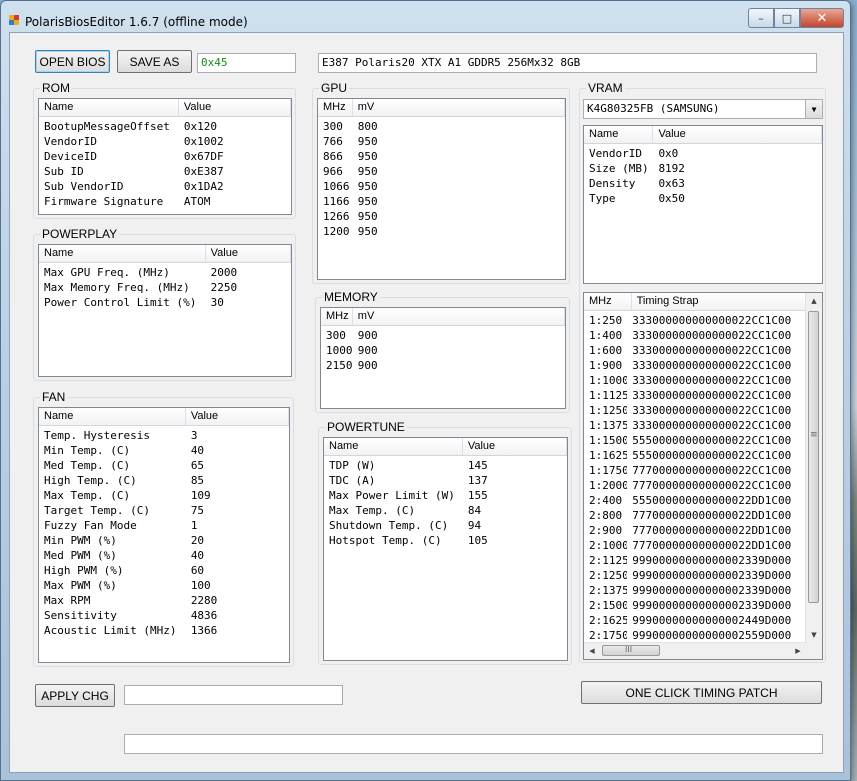 The width and height of the screenshot is (857, 781). Describe the element at coordinates (441, 231) in the screenshot. I see `gpu-row: 1200 950` at that location.